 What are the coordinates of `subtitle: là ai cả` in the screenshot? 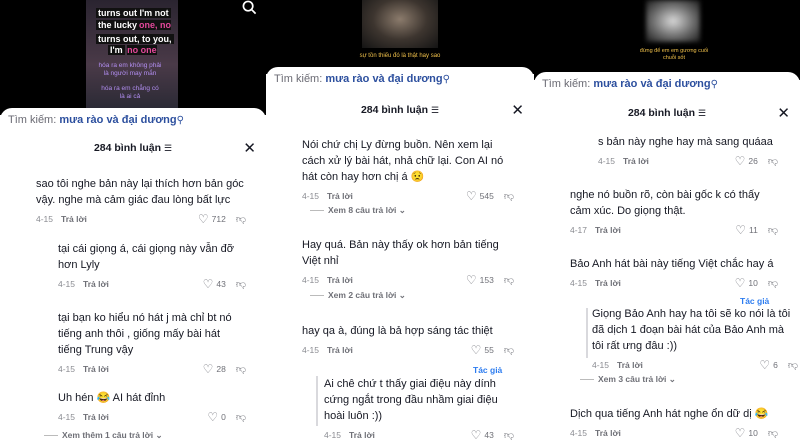 It's located at (130, 96).